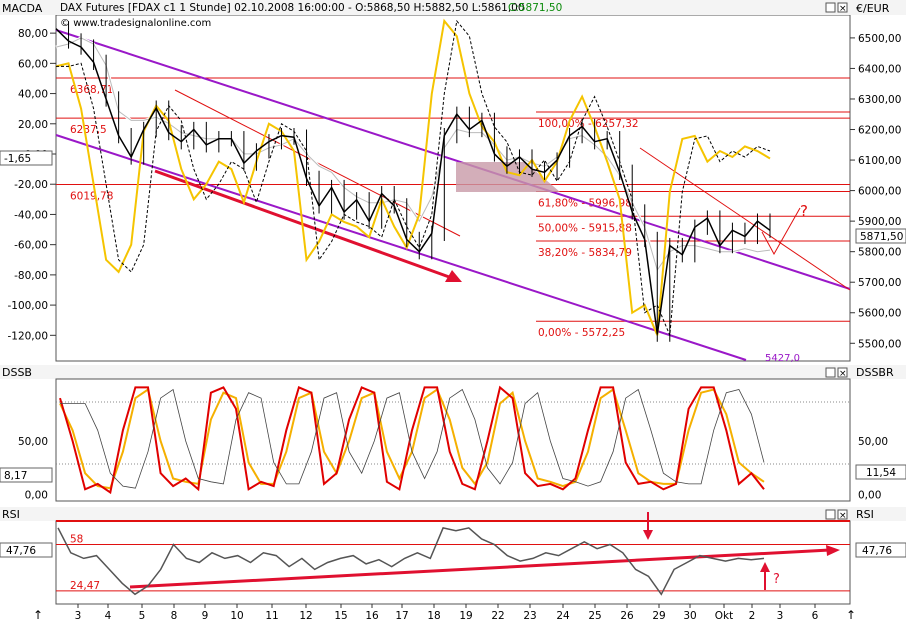  Describe the element at coordinates (22, 8) in the screenshot. I see `macda-axis-label: MACDA` at that location.